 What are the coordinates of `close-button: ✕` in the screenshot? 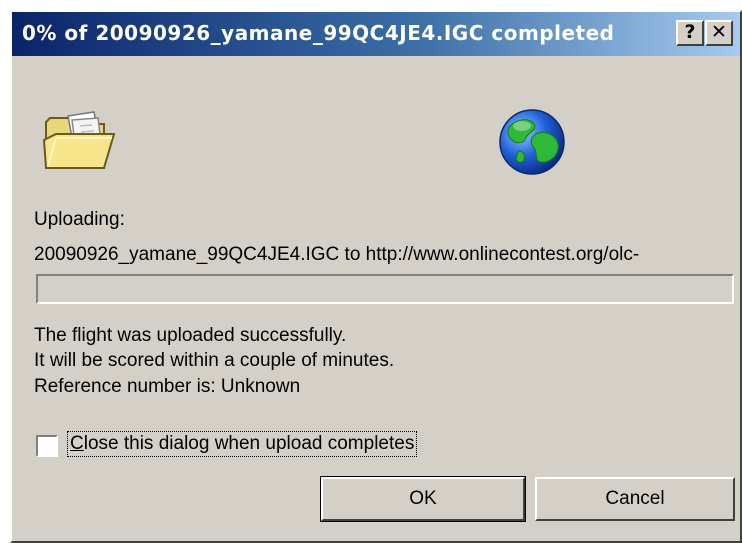 It's located at (719, 33).